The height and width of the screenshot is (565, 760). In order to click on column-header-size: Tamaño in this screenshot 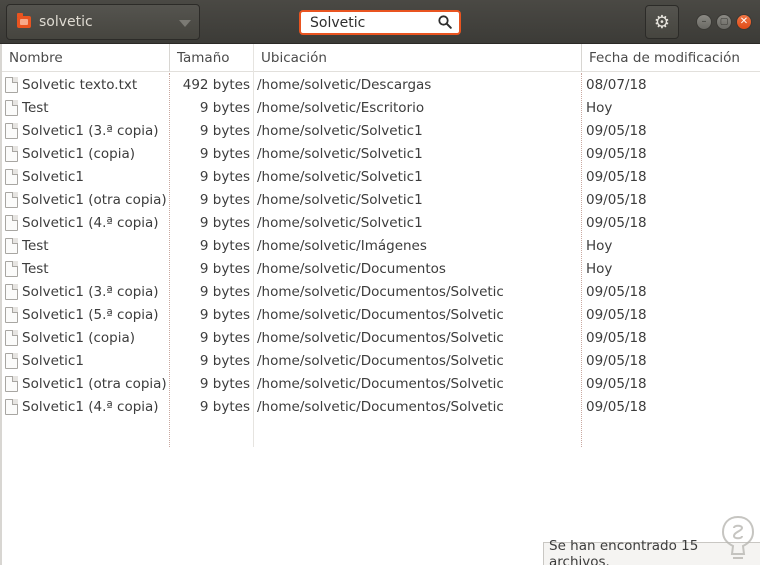, I will do `click(212, 58)`.